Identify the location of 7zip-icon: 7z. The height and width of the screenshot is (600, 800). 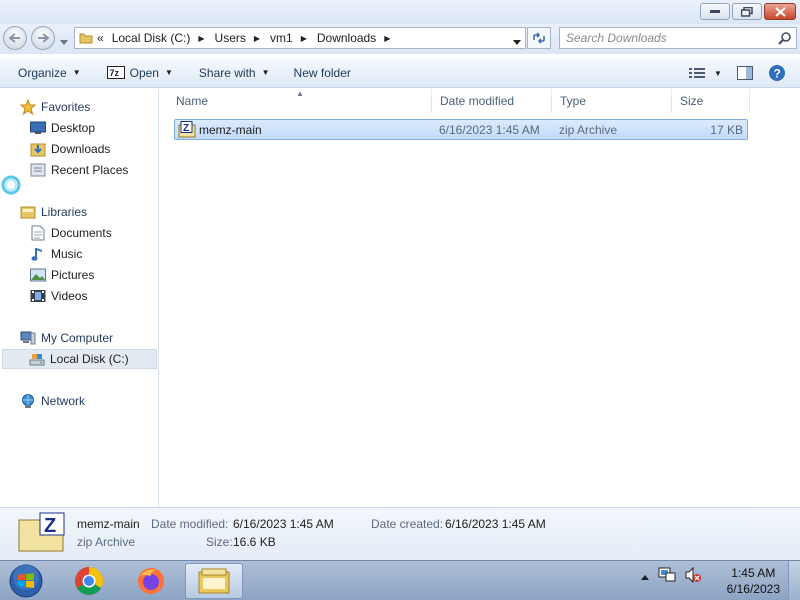
(115, 72).